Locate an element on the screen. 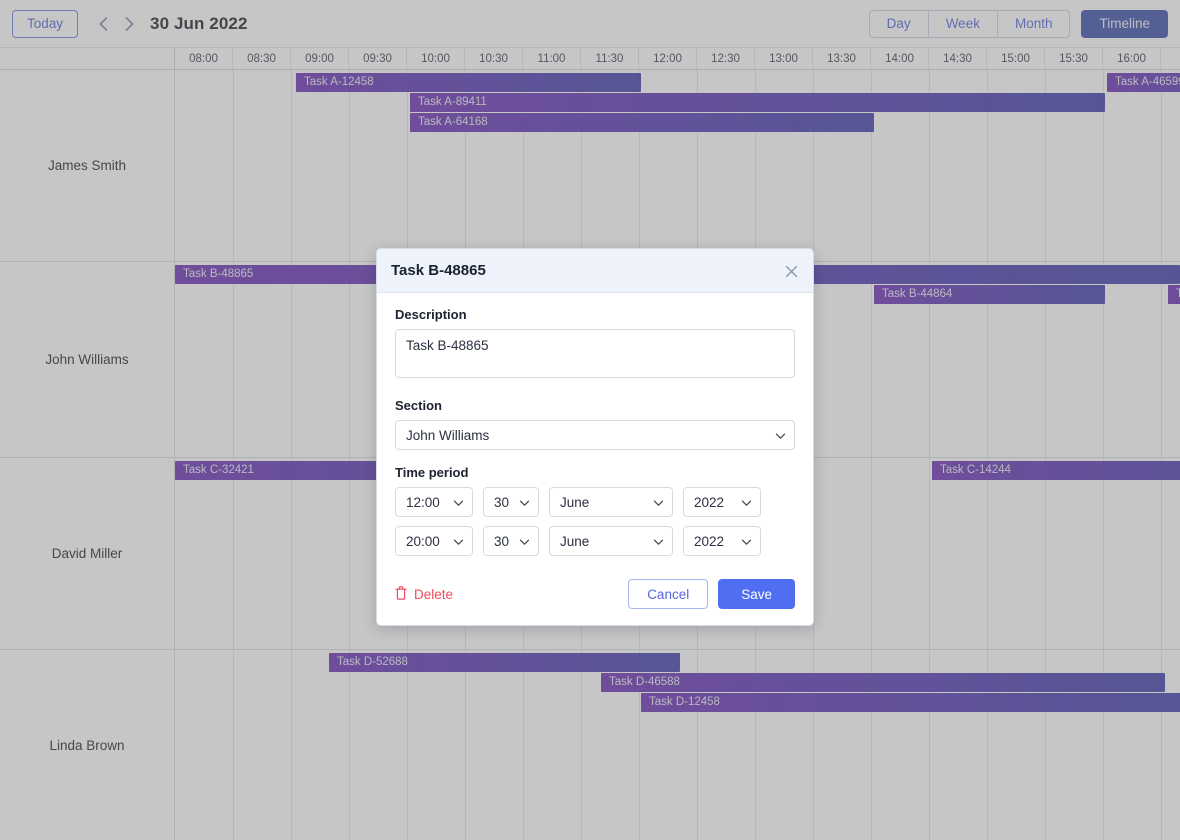 This screenshot has width=1180, height=840. delete-button: Delete is located at coordinates (424, 594).